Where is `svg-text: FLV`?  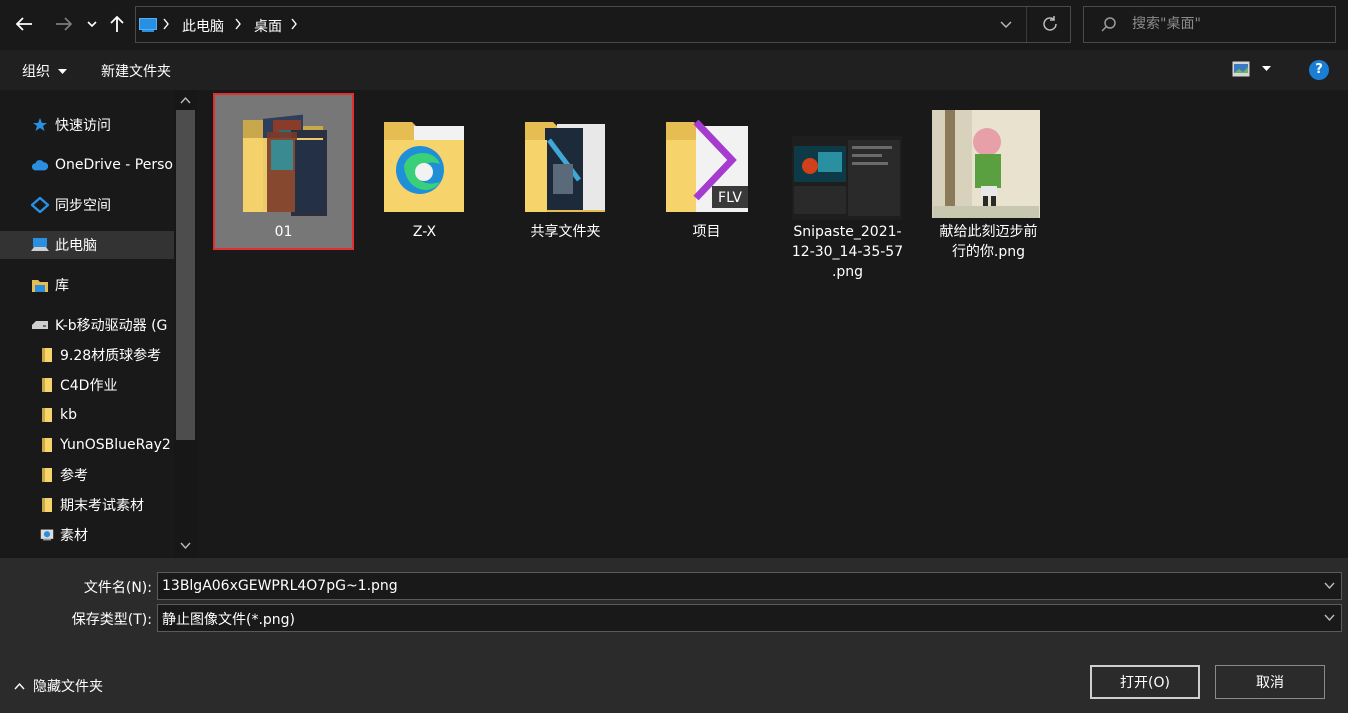
svg-text: FLV is located at coordinates (730, 198).